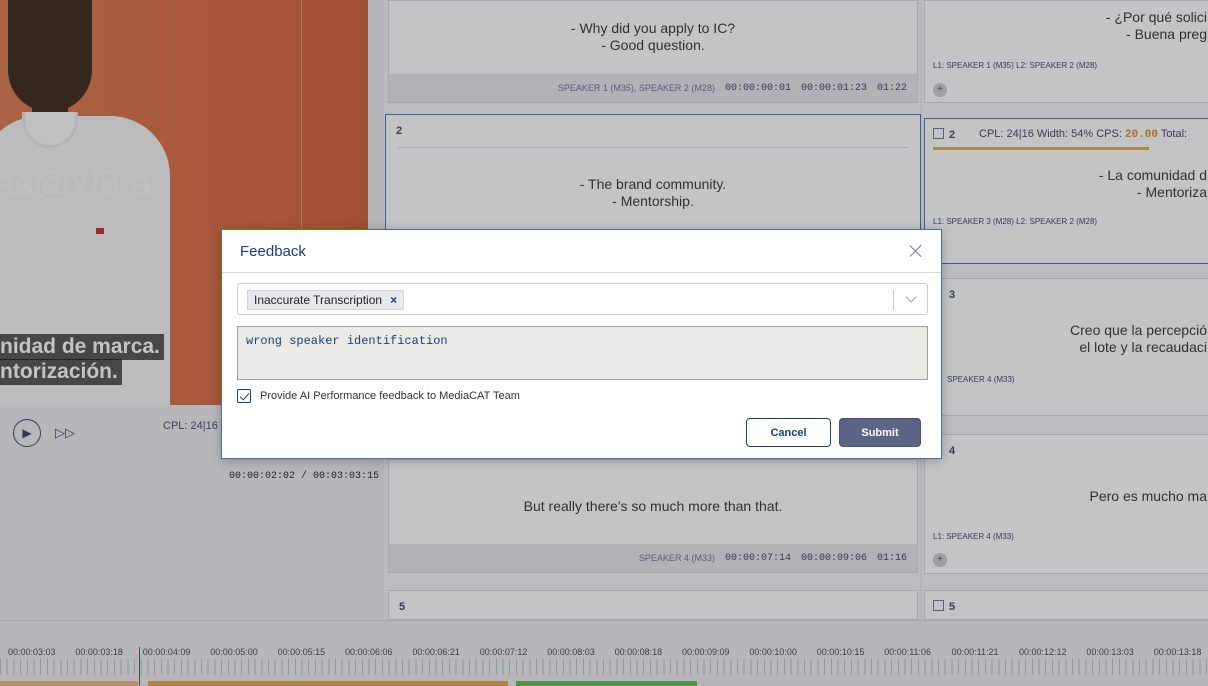  I want to click on remove-tag-button: ×, so click(393, 300).